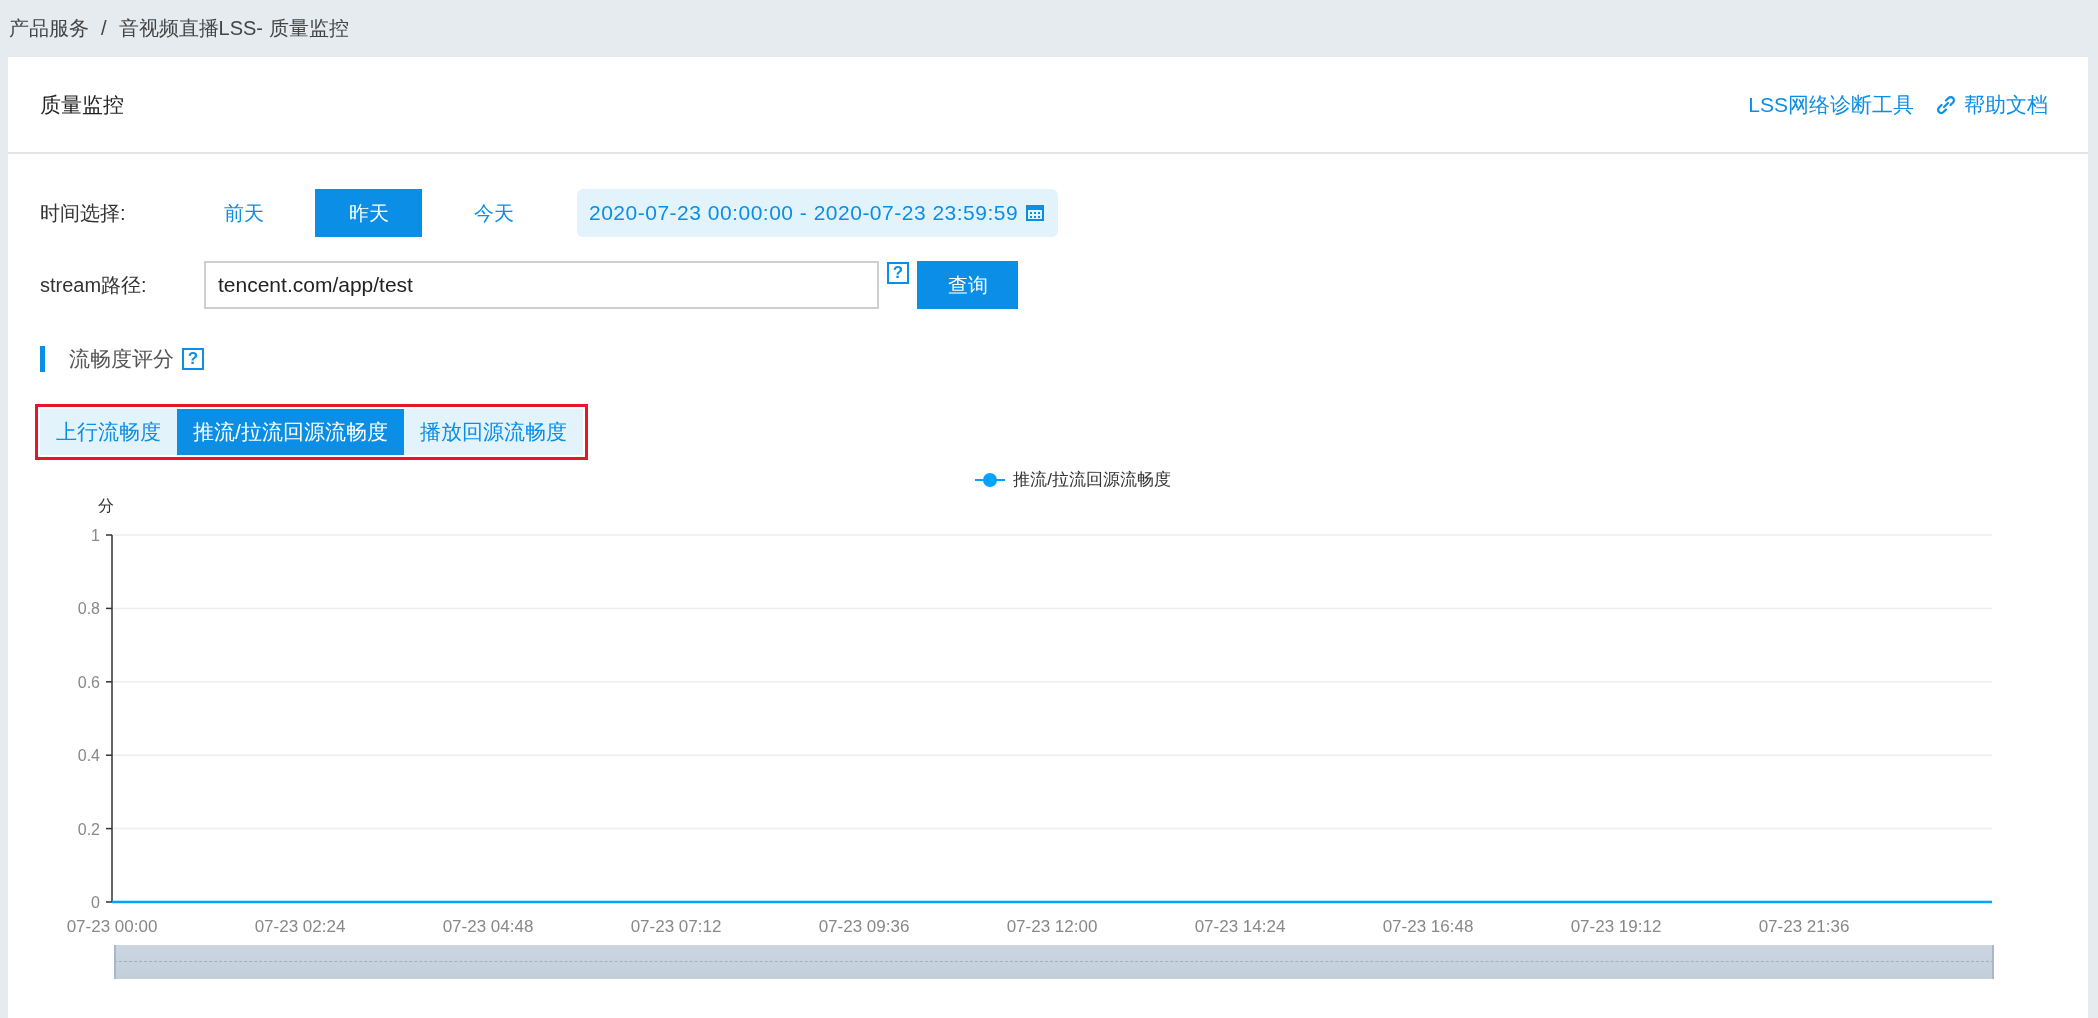 The width and height of the screenshot is (2098, 1018). What do you see at coordinates (108, 432) in the screenshot?
I see `metric-tab: 上行流畅度` at bounding box center [108, 432].